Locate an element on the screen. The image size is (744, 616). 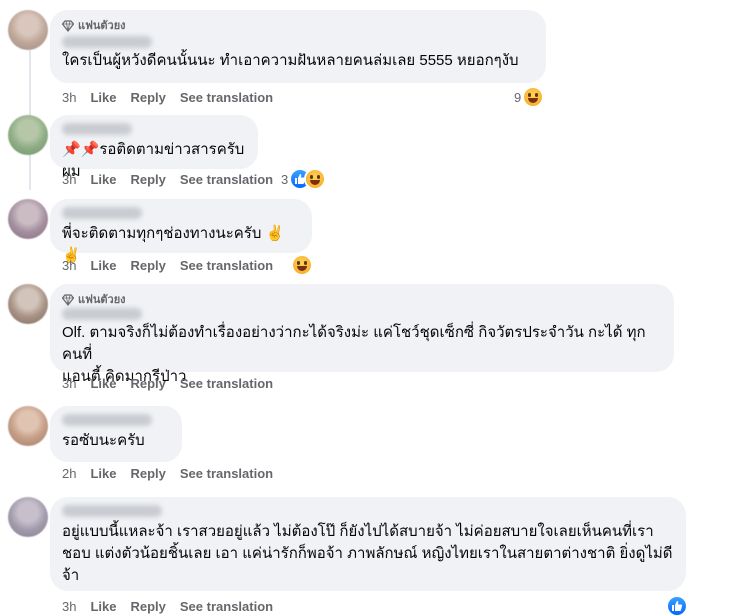
comment-bubble: พี่จะติดตามทุกๆช่องทางนะครับ ✌️✌️ is located at coordinates (181, 231).